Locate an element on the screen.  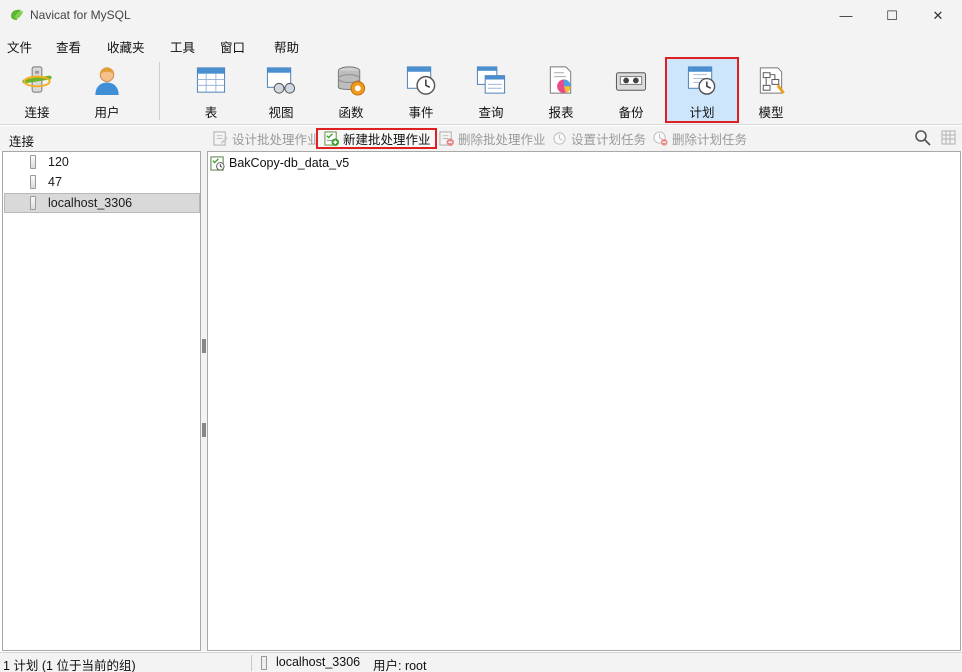
collapse-left-icon is located at coordinates (204, 346).